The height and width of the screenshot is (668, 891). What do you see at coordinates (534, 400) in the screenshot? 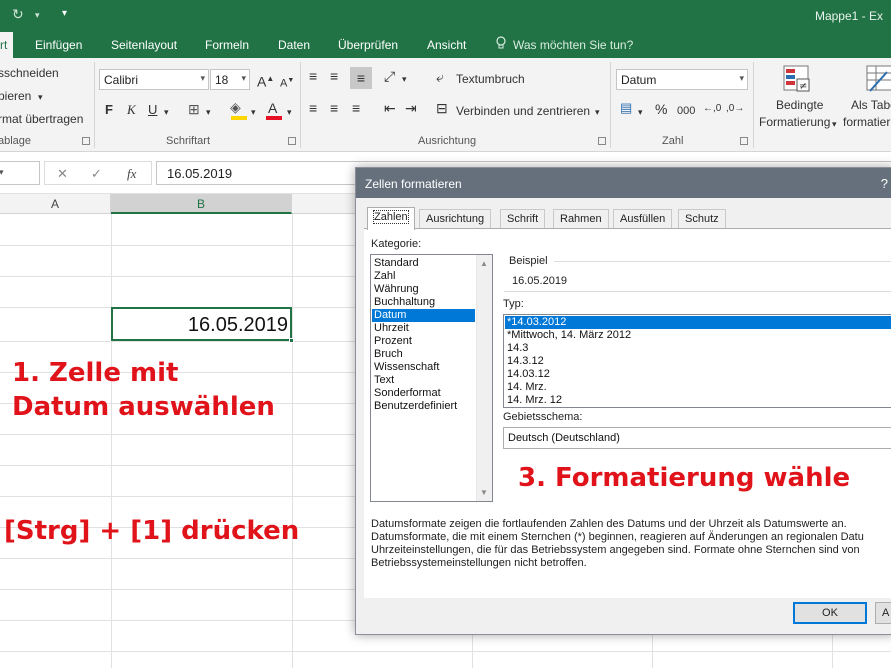
I see `list-item: 14. Mrz. 12` at bounding box center [534, 400].